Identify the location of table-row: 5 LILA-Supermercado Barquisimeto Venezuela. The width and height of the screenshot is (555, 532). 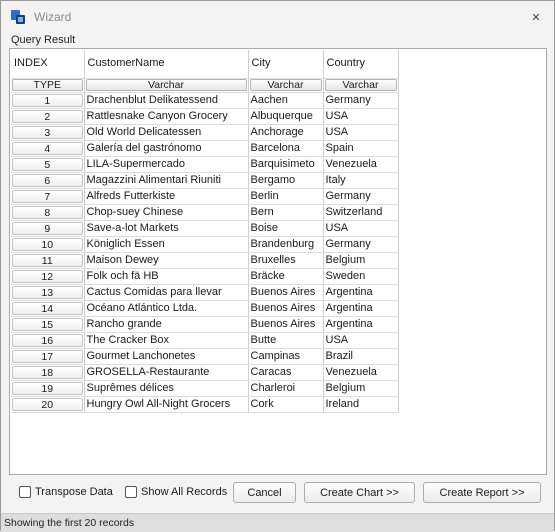
(205, 164).